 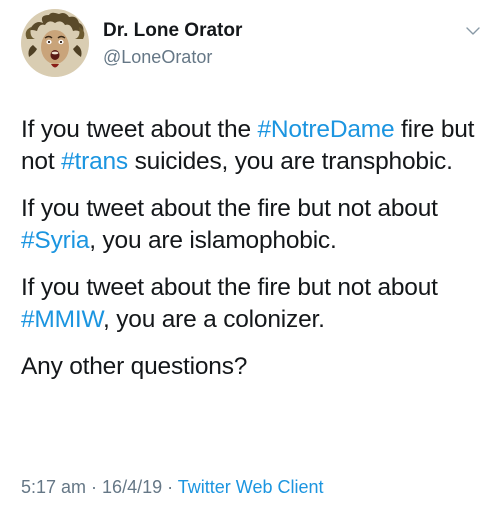 What do you see at coordinates (325, 129) in the screenshot?
I see `hashtag-link: #NotreDame` at bounding box center [325, 129].